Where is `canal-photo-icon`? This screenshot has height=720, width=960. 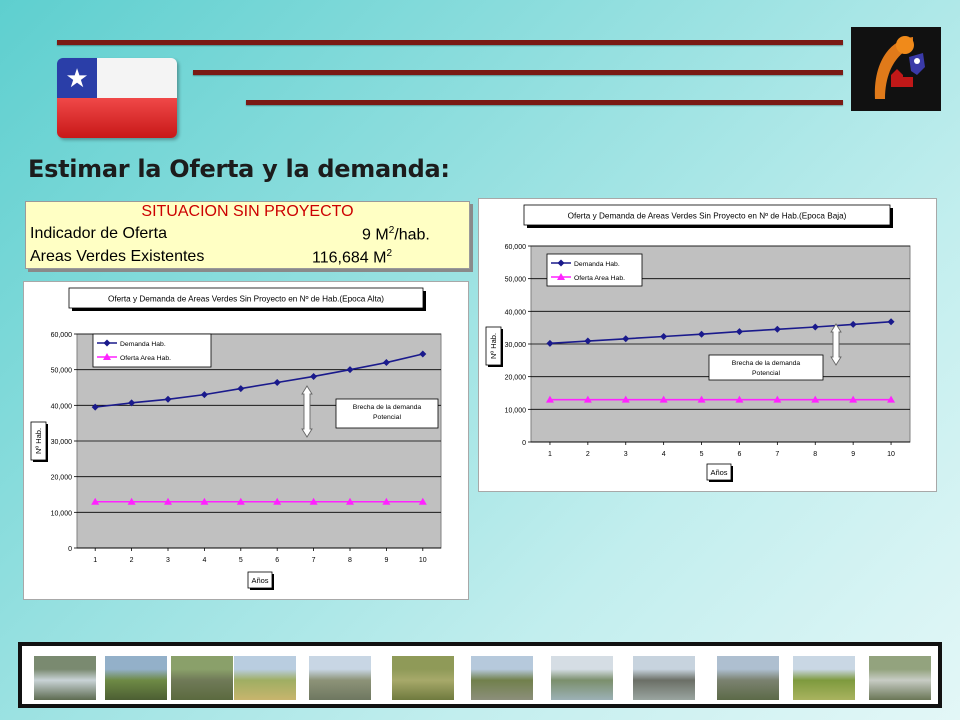
canal-photo-icon is located at coordinates (202, 678).